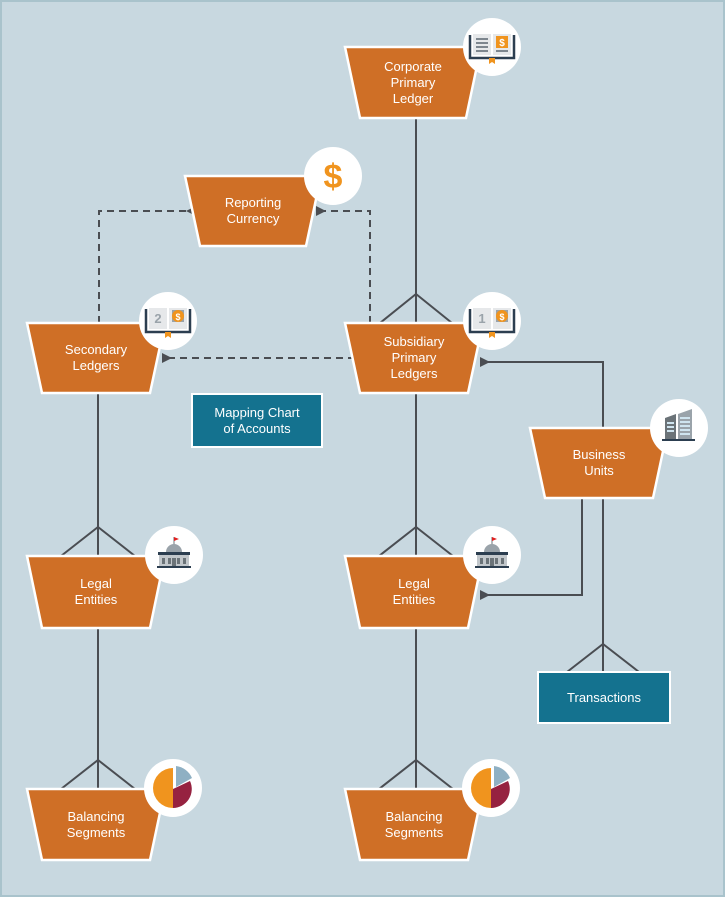 The image size is (725, 897). What do you see at coordinates (257, 420) in the screenshot?
I see `label-mapping-chart: Mapping Chart of Accounts` at bounding box center [257, 420].